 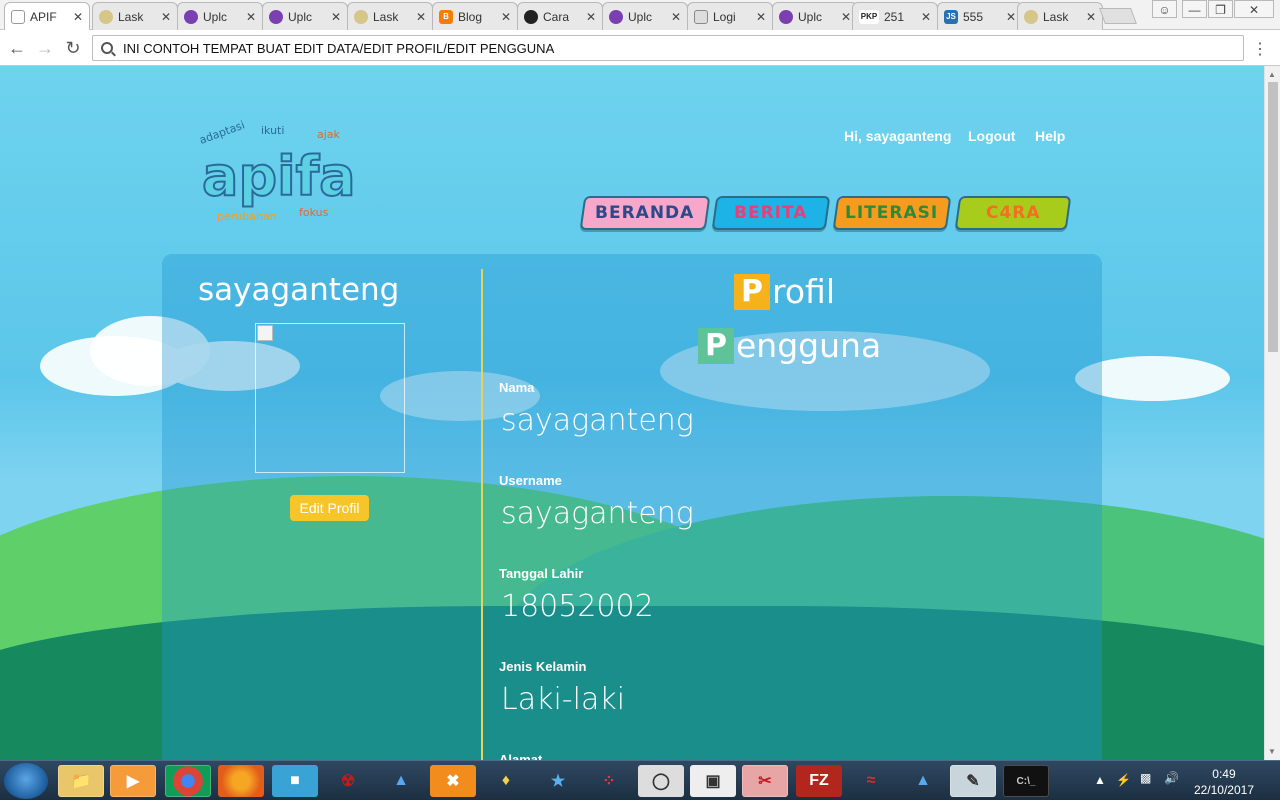 What do you see at coordinates (784, 291) in the screenshot?
I see `profile-title-line1: P rofil` at bounding box center [784, 291].